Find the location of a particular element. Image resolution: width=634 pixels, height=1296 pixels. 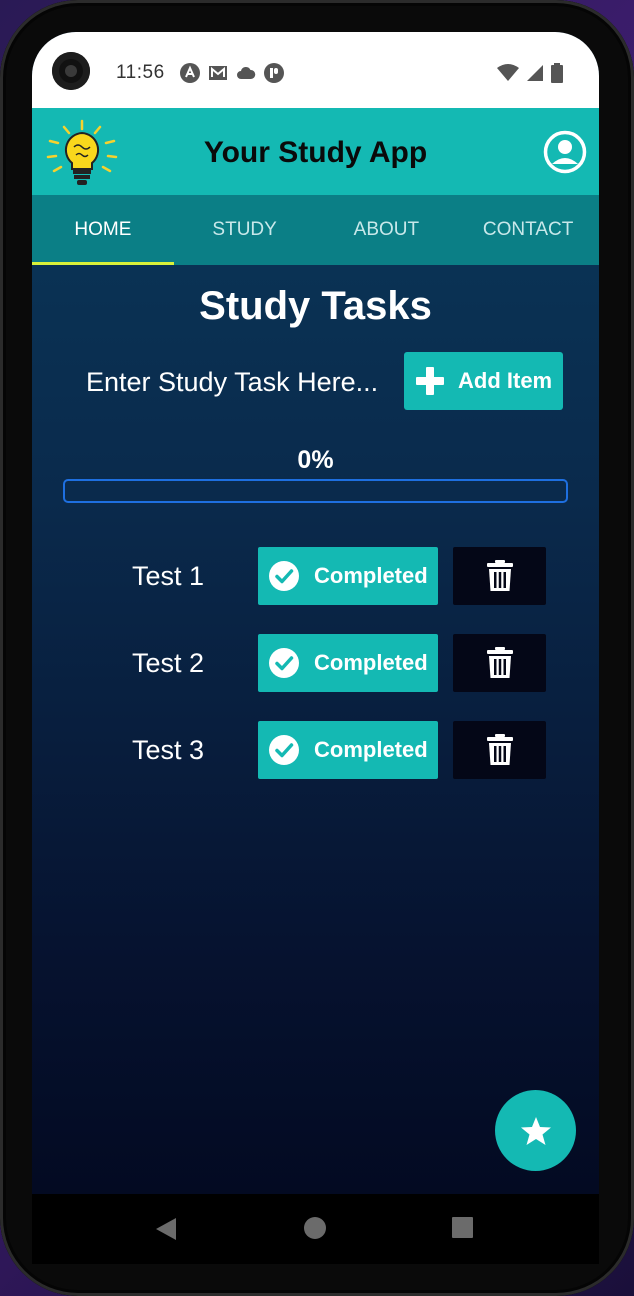

progress-bar is located at coordinates (315, 491).